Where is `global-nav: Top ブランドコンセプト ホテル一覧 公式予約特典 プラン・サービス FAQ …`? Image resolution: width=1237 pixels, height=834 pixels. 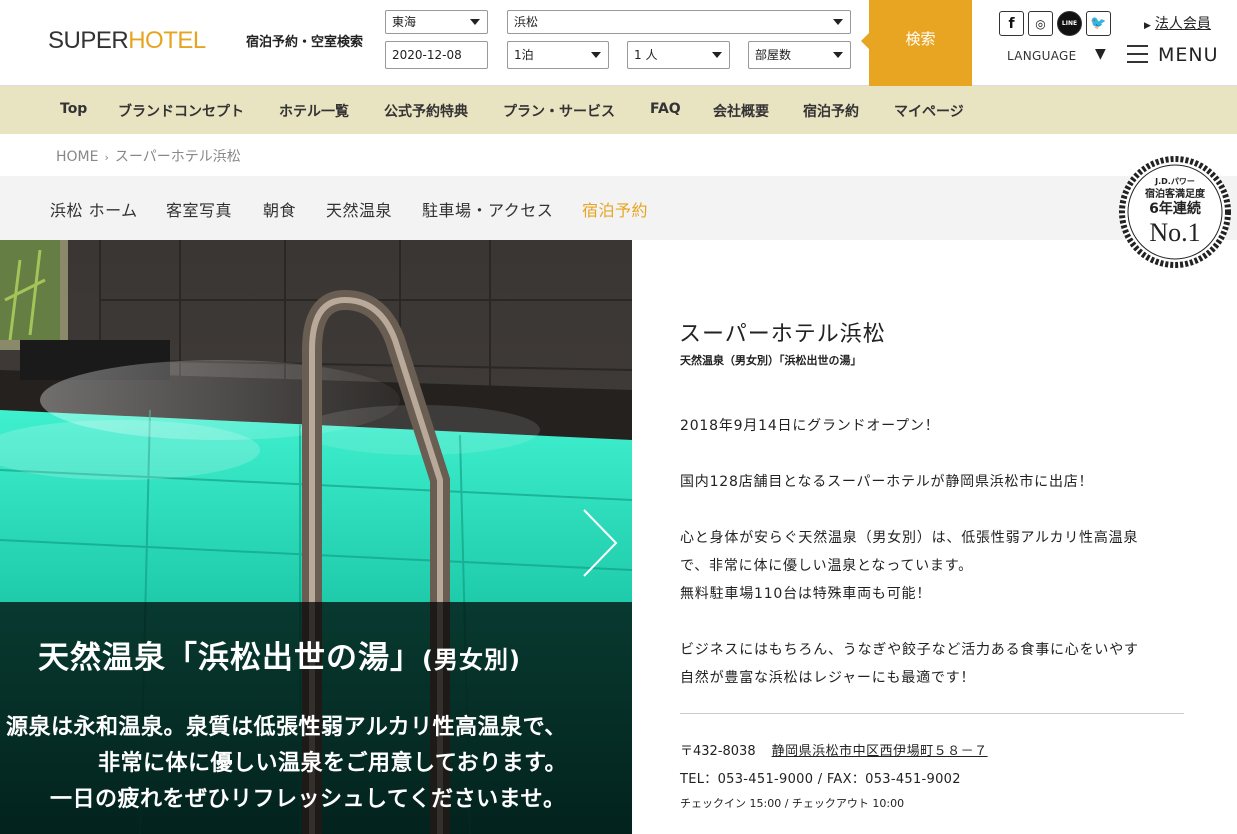 global-nav: Top ブランドコンセプト ホテル一覧 公式予約特典 プラン・サービス FAQ … is located at coordinates (618, 110).